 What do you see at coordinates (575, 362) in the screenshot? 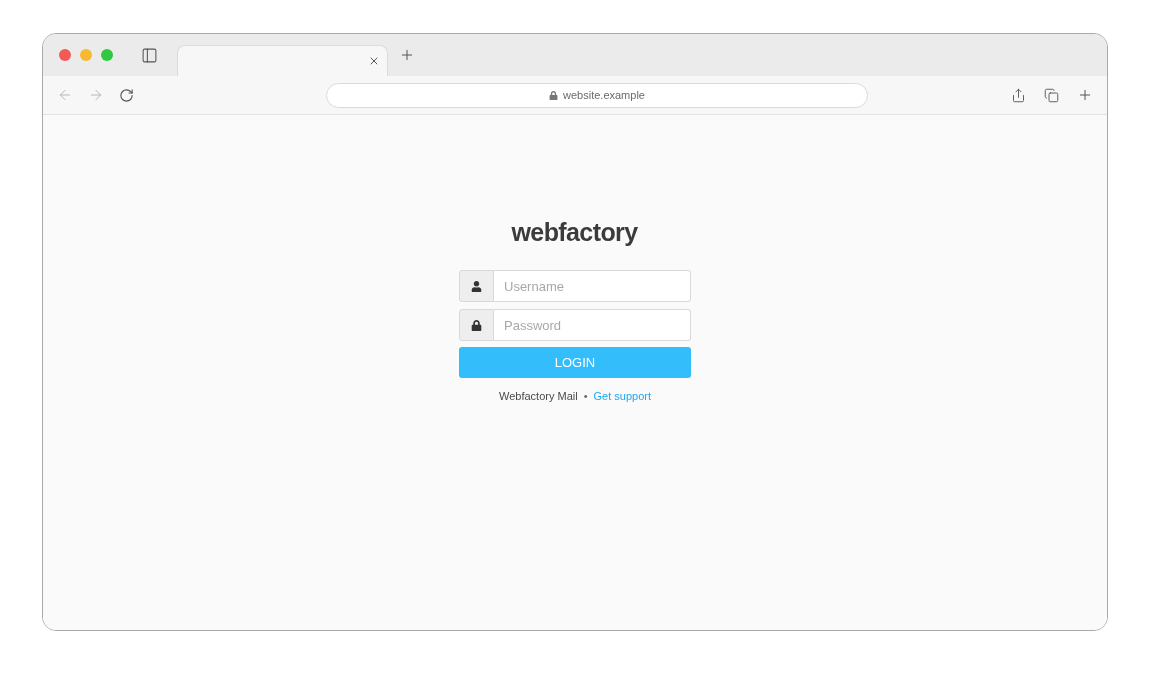
I see `login-button: LOGIN` at bounding box center [575, 362].